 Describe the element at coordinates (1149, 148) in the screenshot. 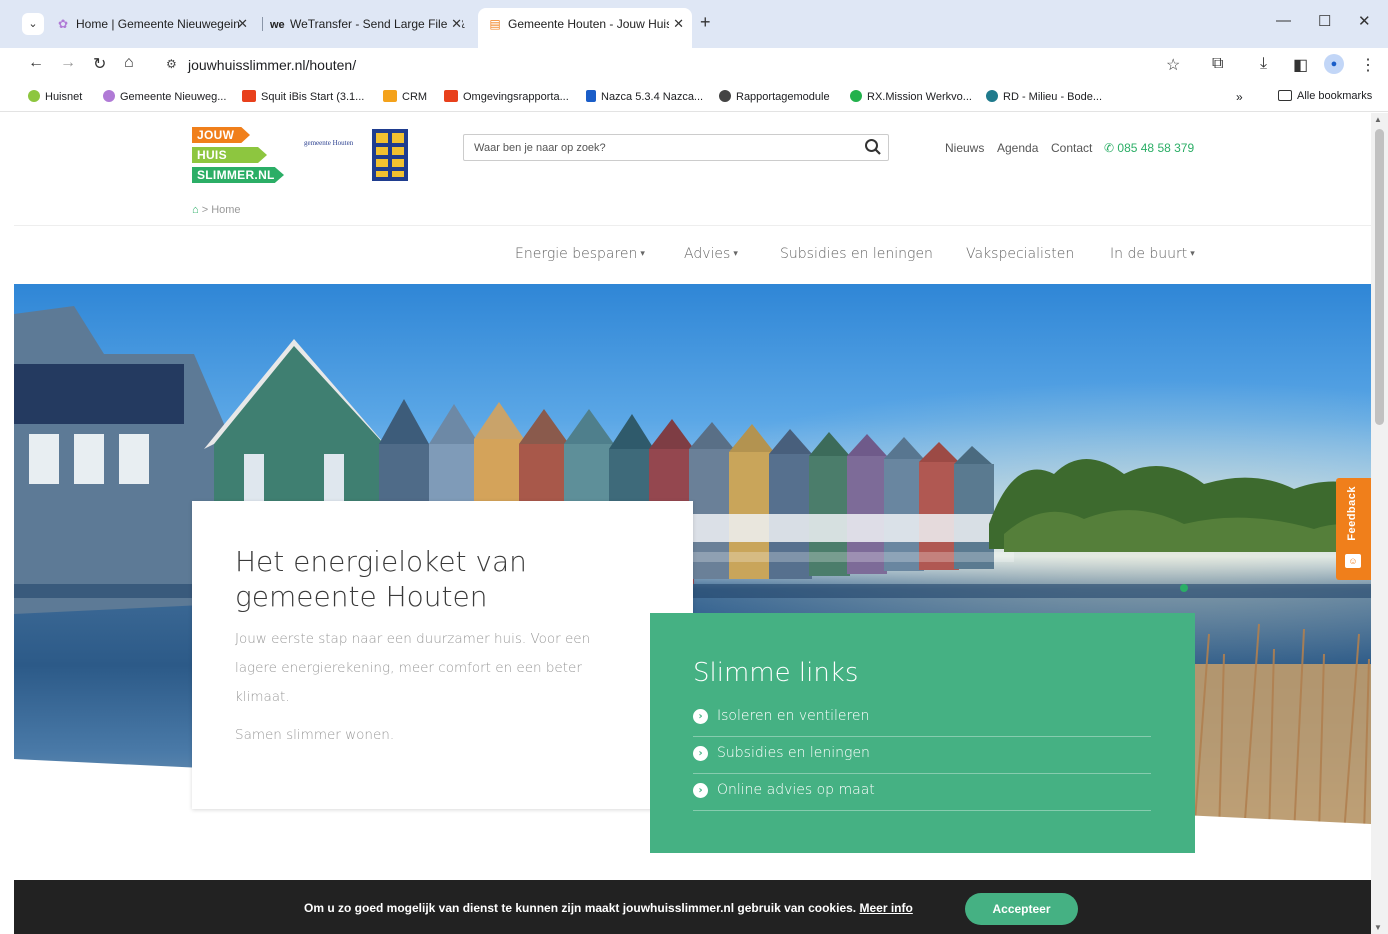

I see `phone-link: ✆ 085 48 58 379` at that location.